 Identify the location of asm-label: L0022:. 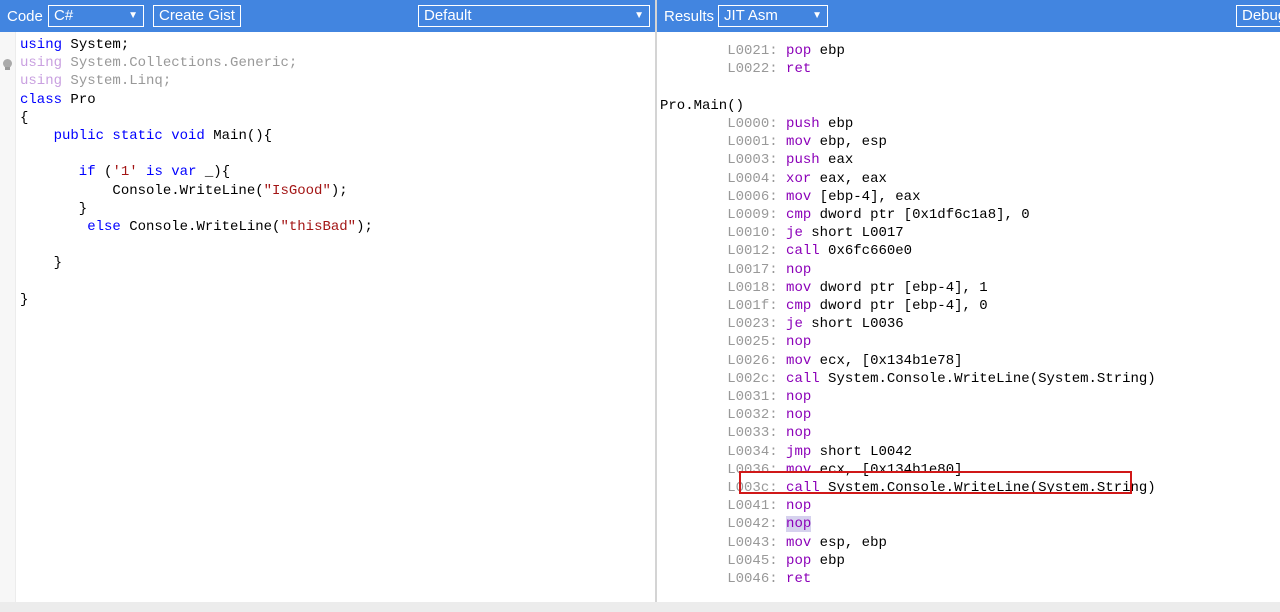
(752, 69).